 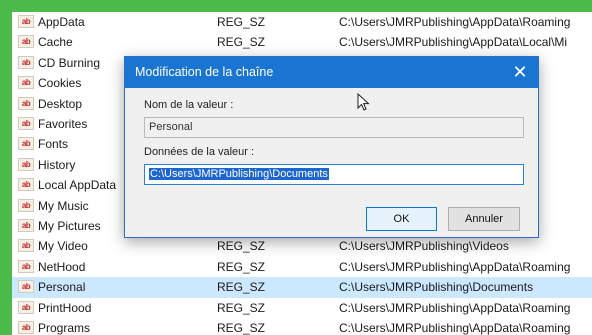 I want to click on value-name: NetHood, so click(x=62, y=266).